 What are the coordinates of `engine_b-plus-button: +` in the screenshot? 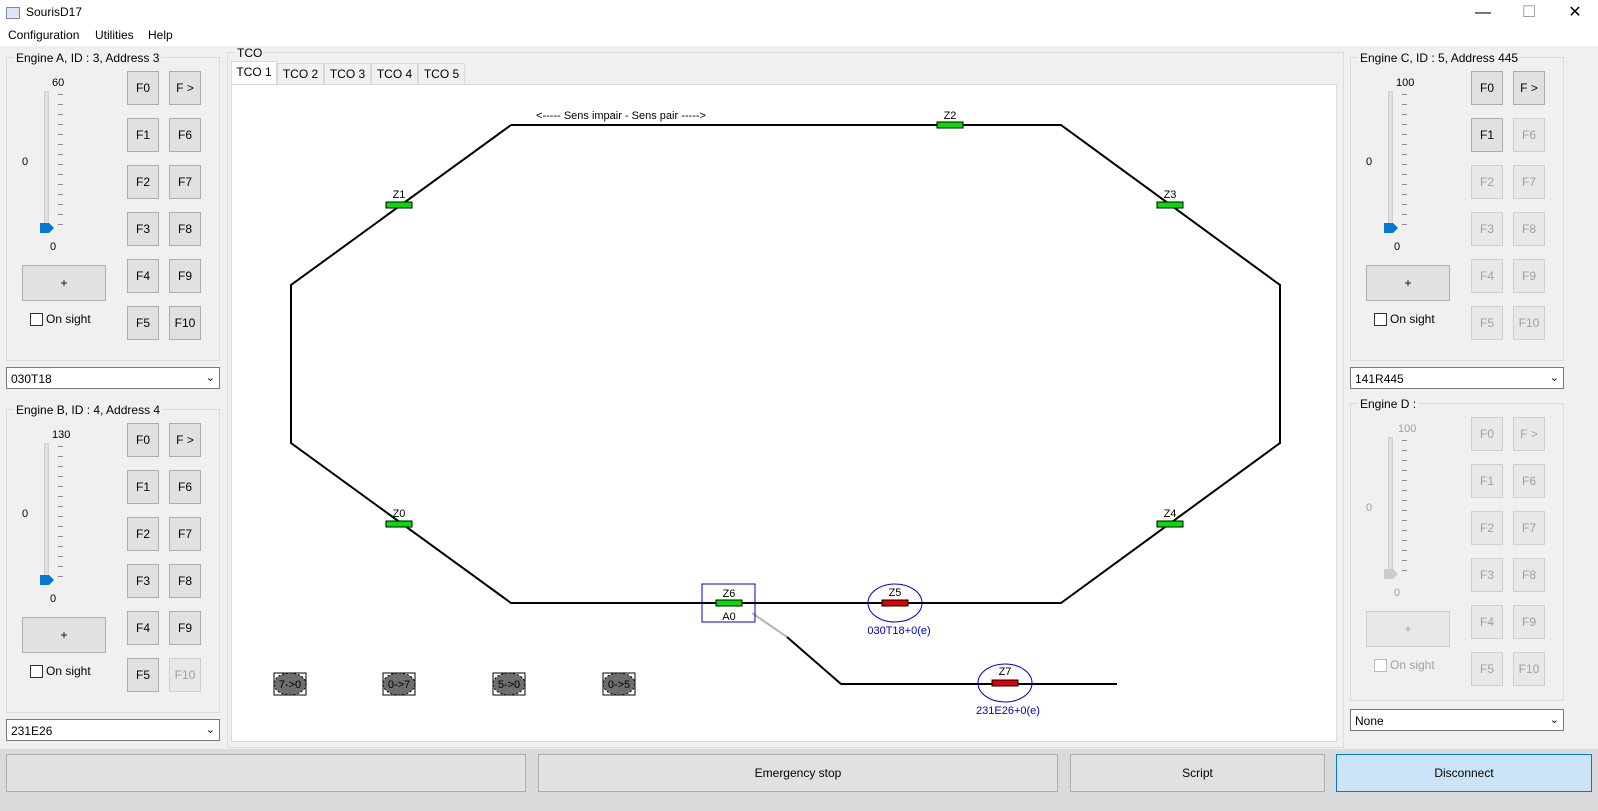 It's located at (64, 635).